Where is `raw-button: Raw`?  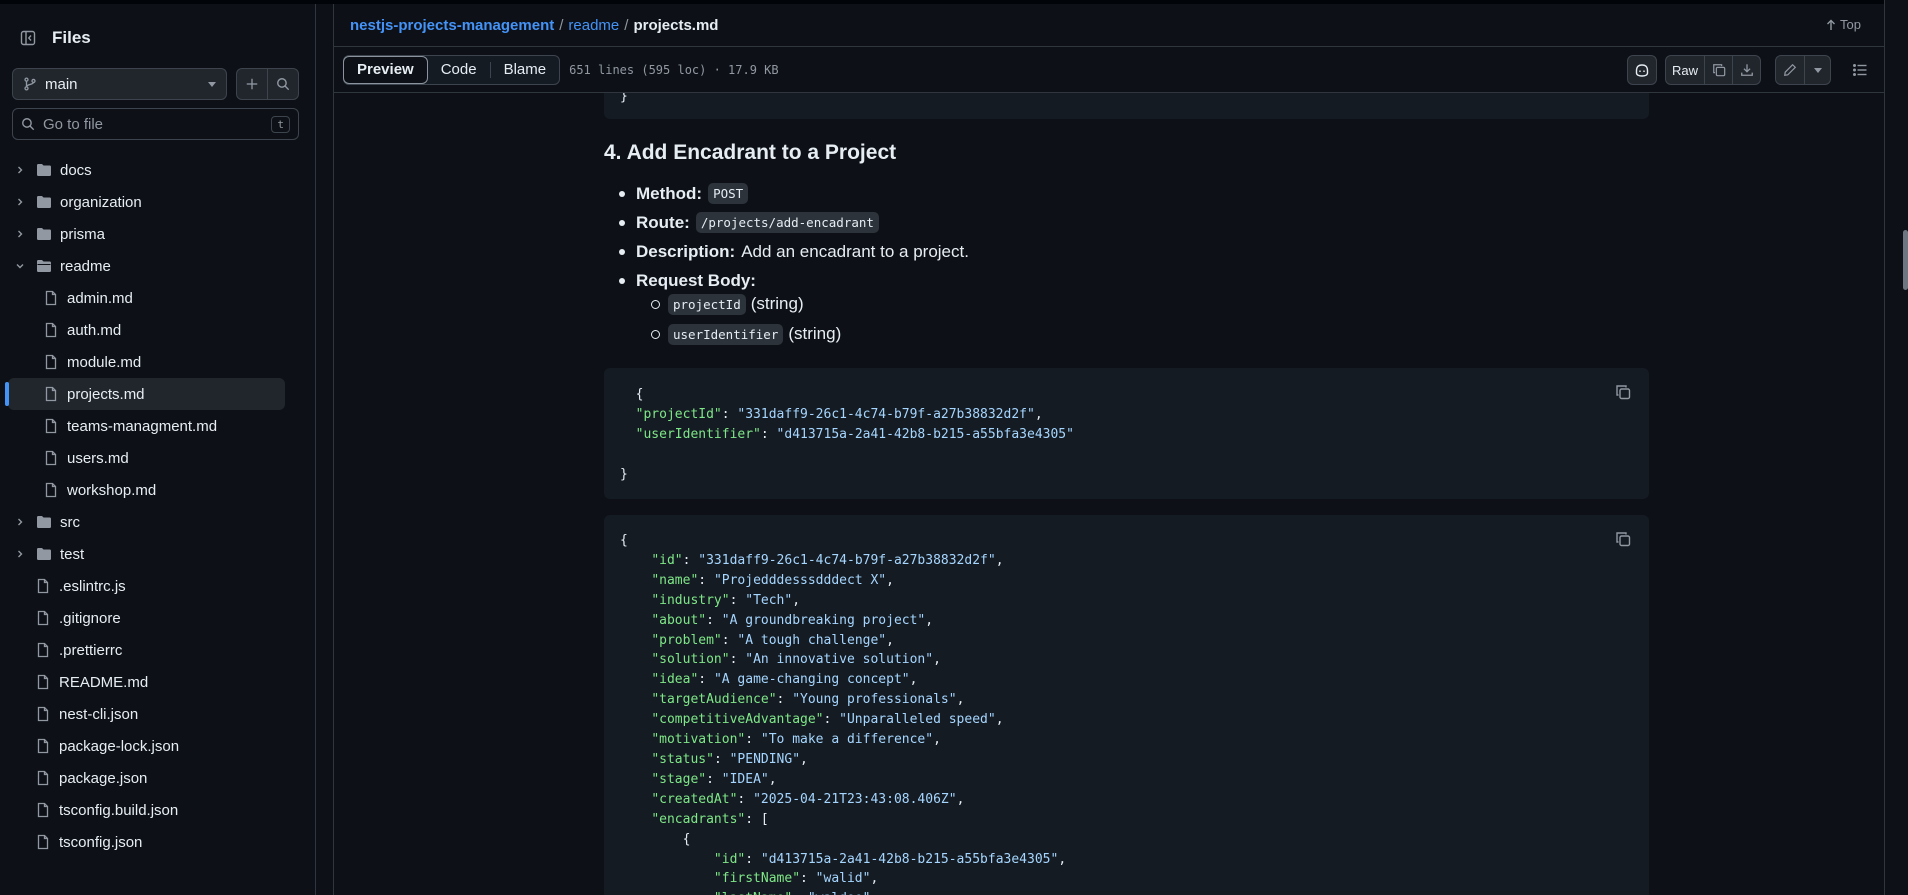 raw-button: Raw is located at coordinates (1685, 70).